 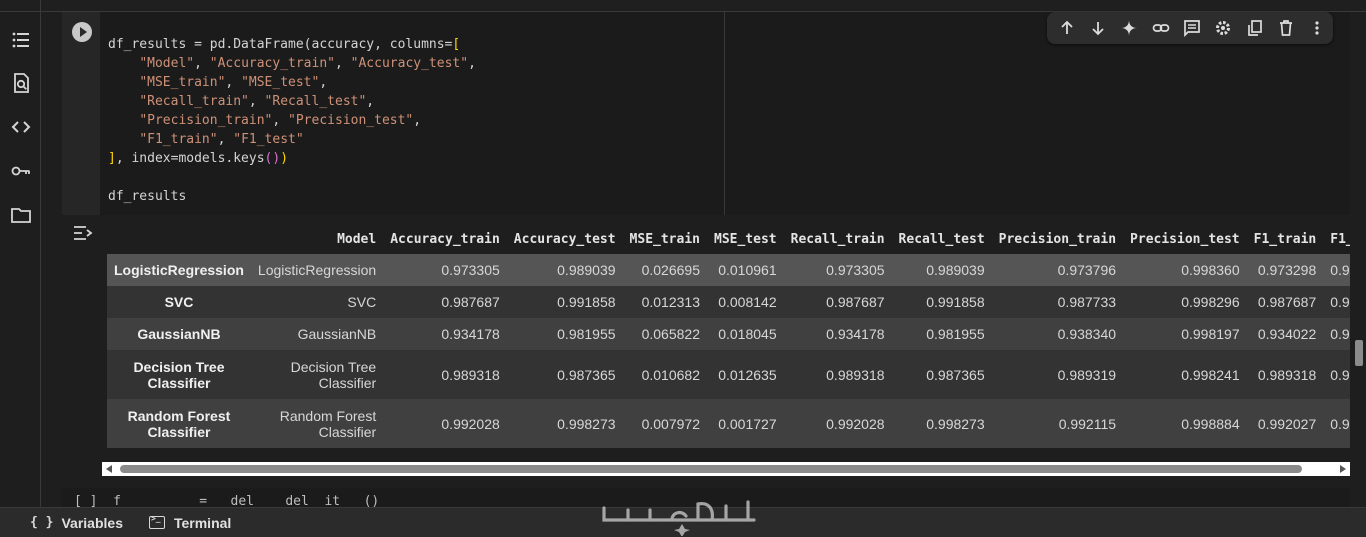 What do you see at coordinates (21, 215) in the screenshot?
I see `files-folder-icon` at bounding box center [21, 215].